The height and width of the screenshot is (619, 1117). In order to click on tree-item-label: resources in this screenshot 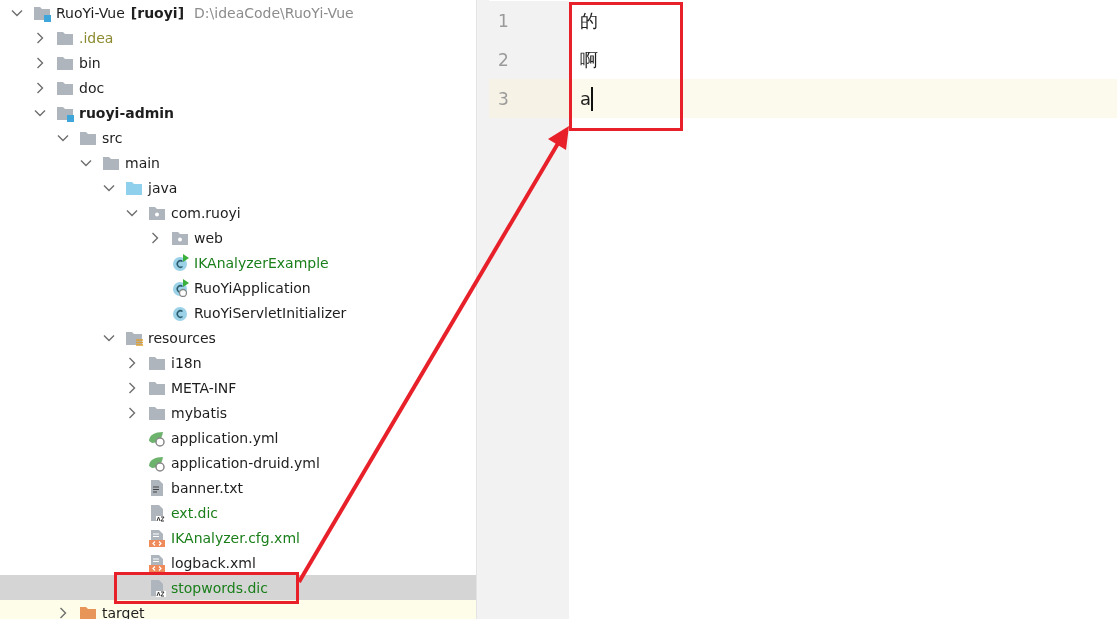, I will do `click(182, 337)`.